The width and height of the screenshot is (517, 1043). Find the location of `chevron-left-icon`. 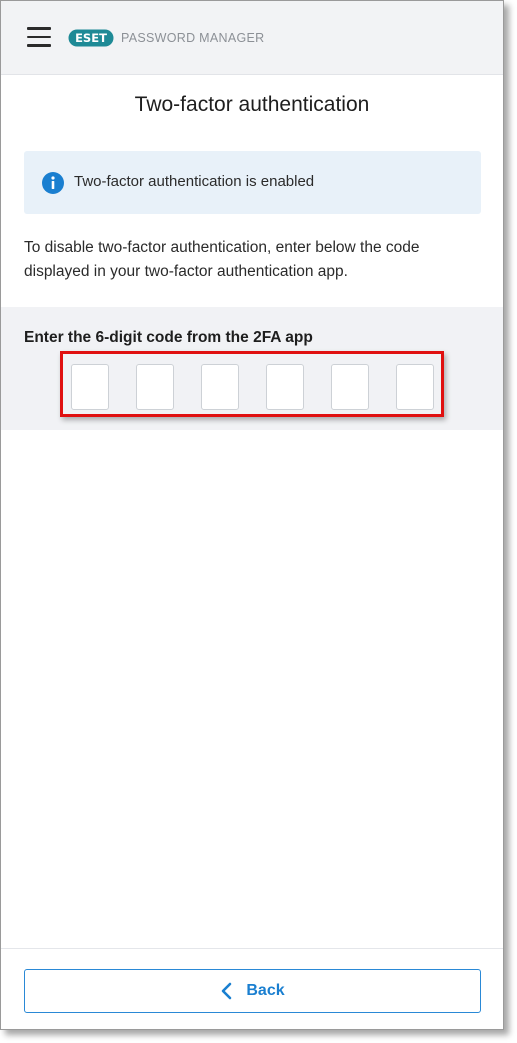

chevron-left-icon is located at coordinates (227, 991).